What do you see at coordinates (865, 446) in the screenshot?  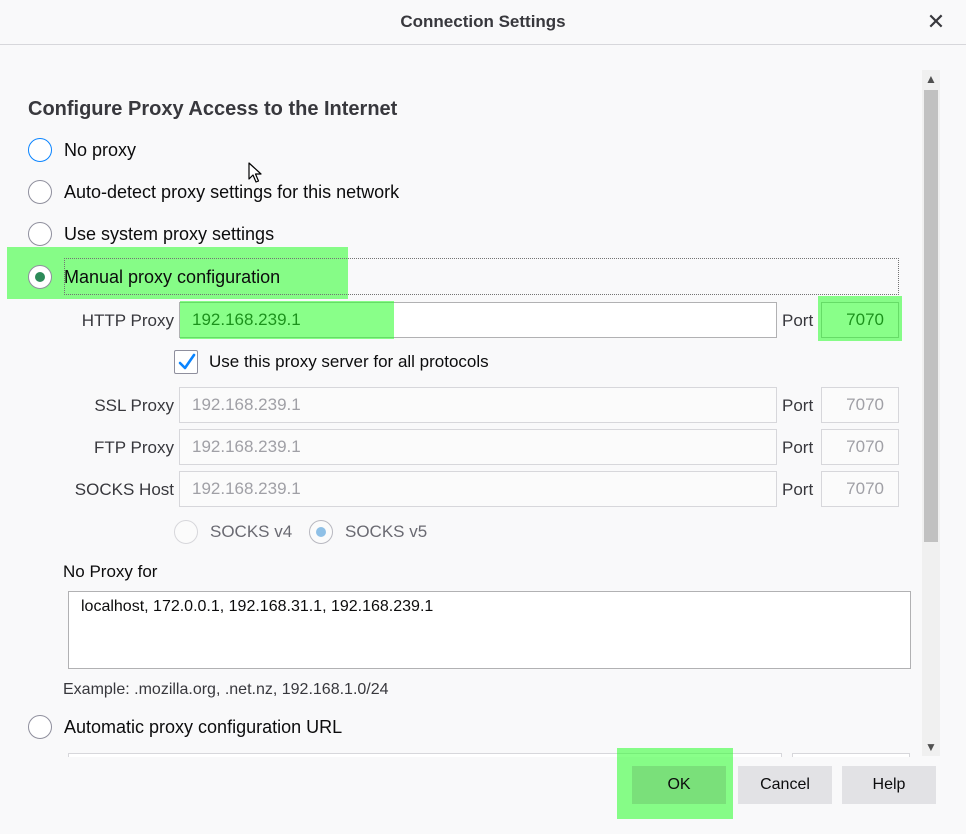 I see `ftp-port-value: 7070` at bounding box center [865, 446].